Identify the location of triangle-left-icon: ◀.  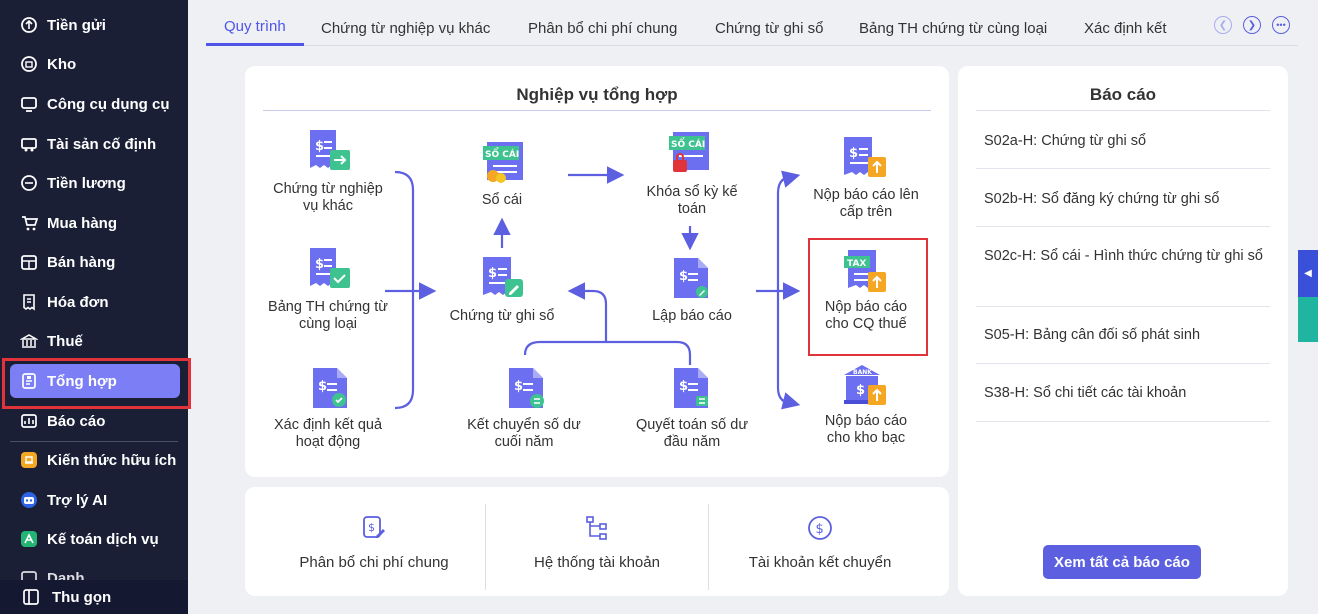
(1308, 273).